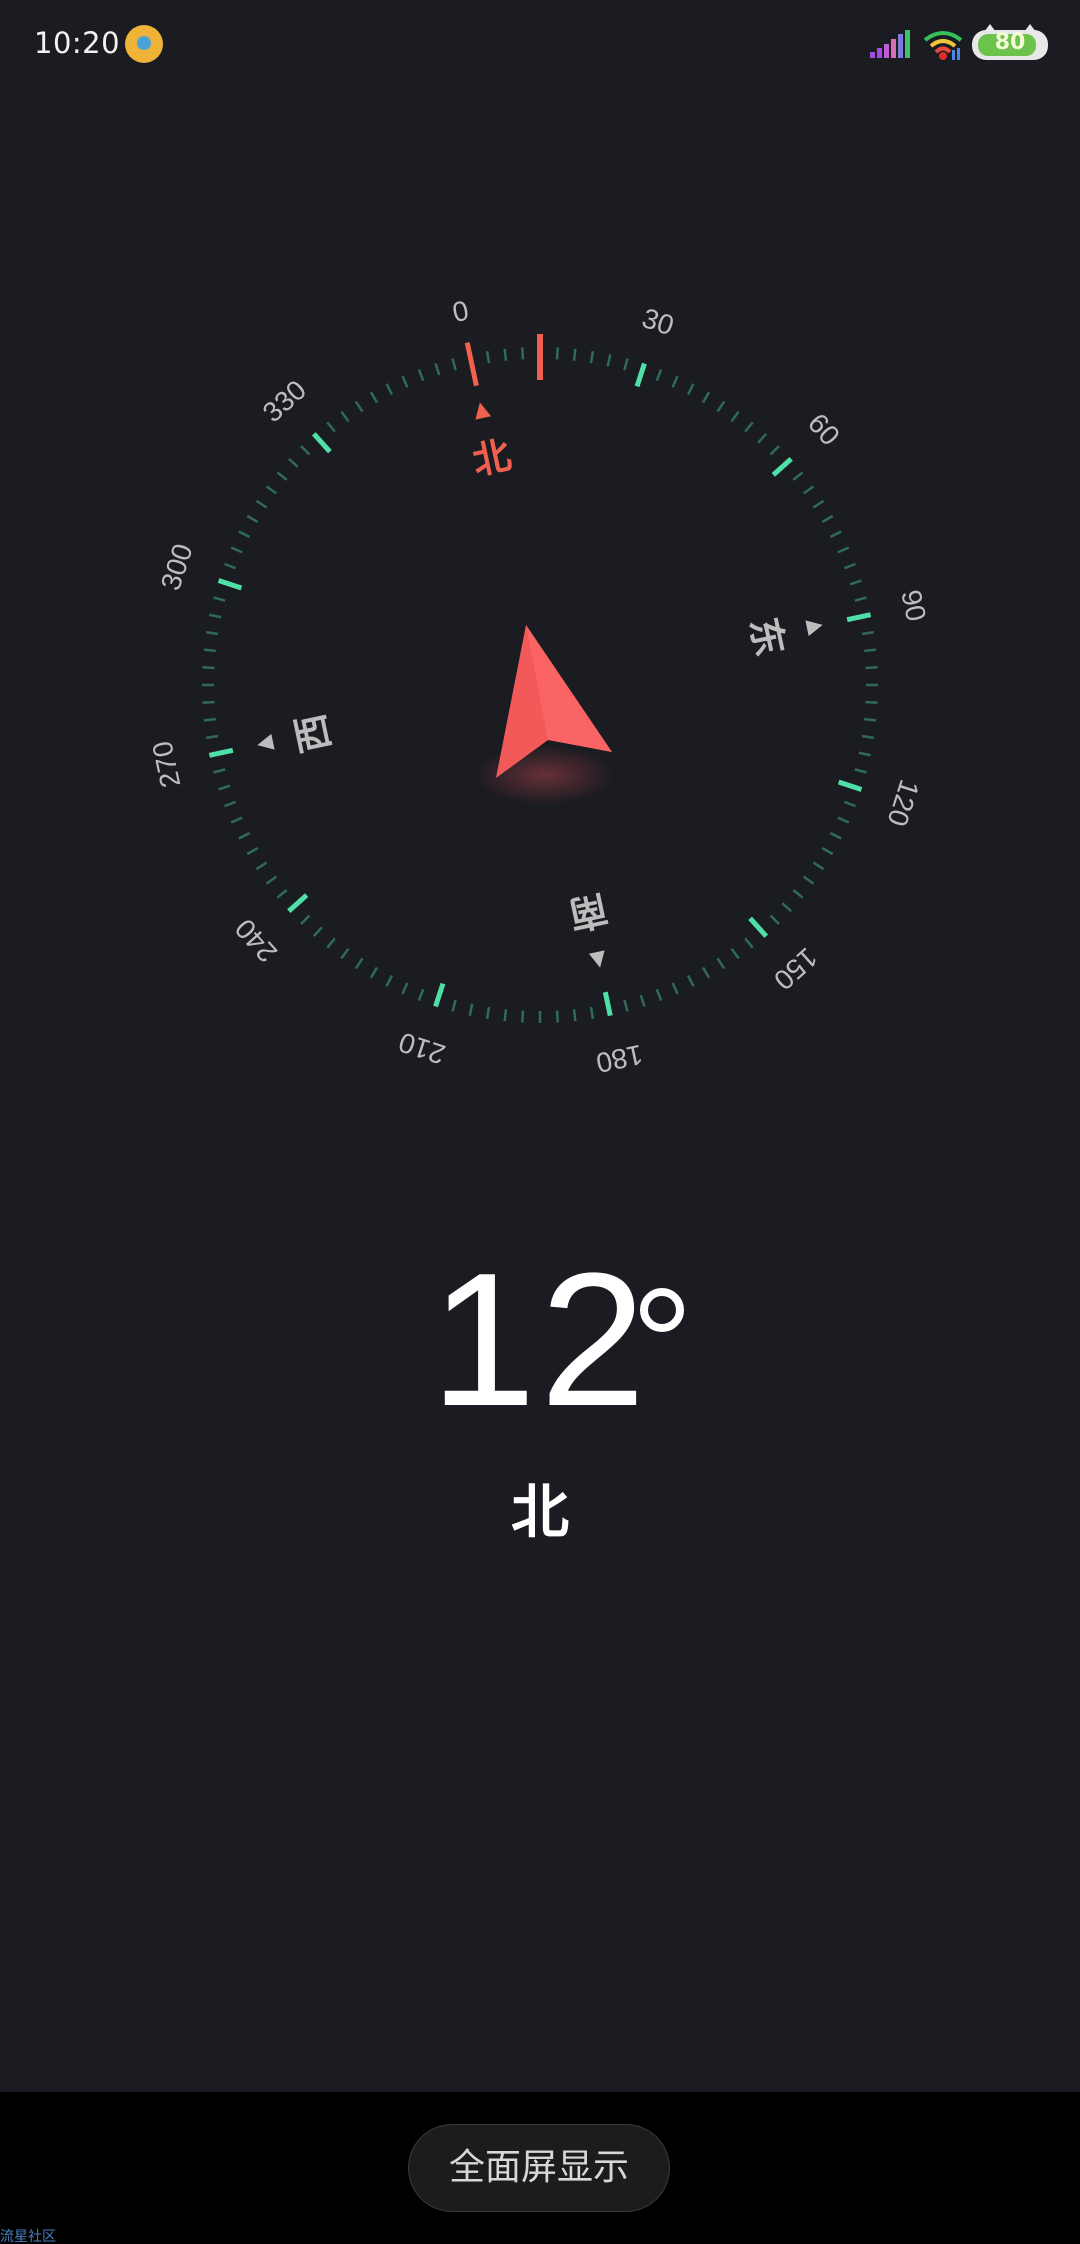 This screenshot has height=2244, width=1080. Describe the element at coordinates (422, 1048) in the screenshot. I see `degree-label: 210` at that location.